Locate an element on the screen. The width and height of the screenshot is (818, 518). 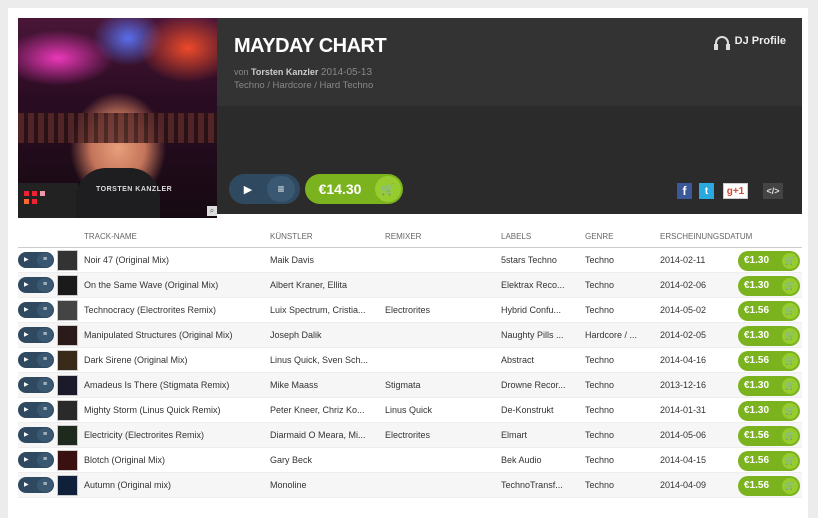
add-to-playlist-button: ≡ is located at coordinates (281, 189).